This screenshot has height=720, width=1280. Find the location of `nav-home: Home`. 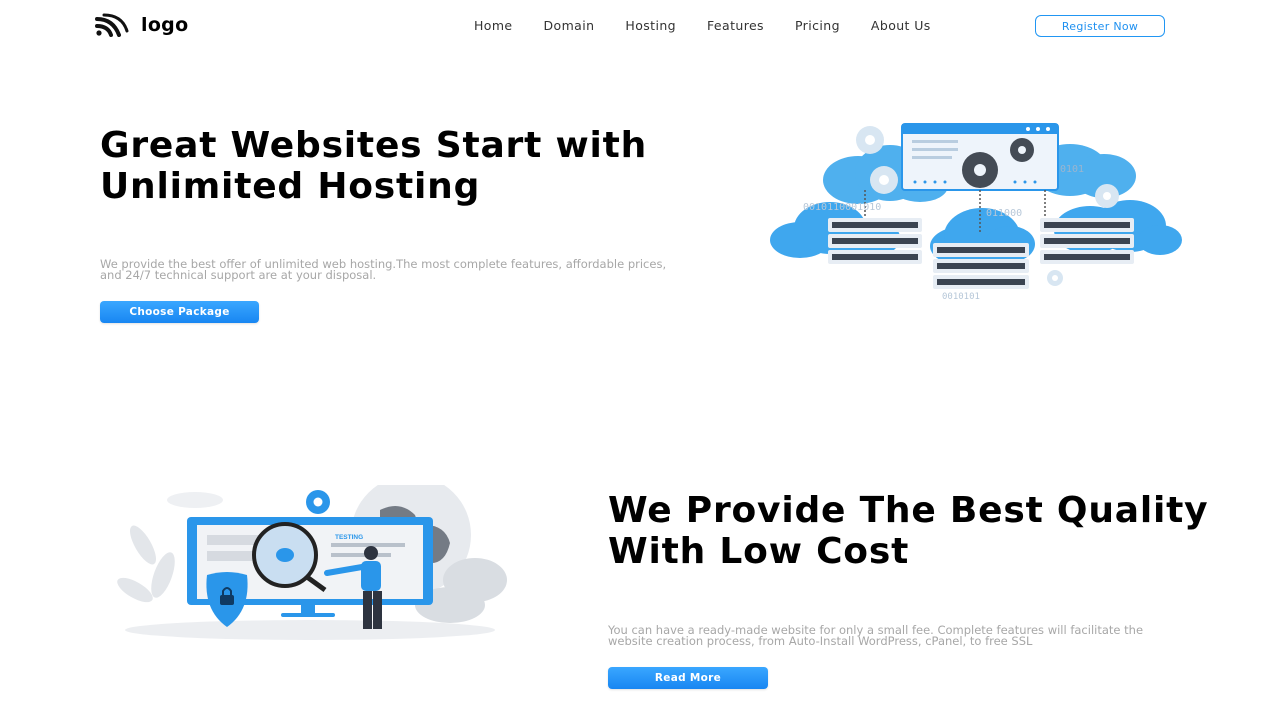

nav-home: Home is located at coordinates (493, 25).